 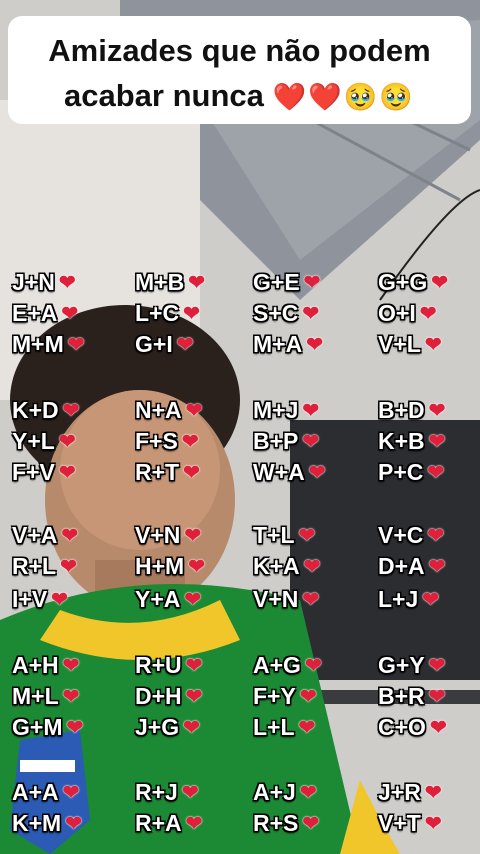 I want to click on pair-label: B+P ❤, so click(x=286, y=441).